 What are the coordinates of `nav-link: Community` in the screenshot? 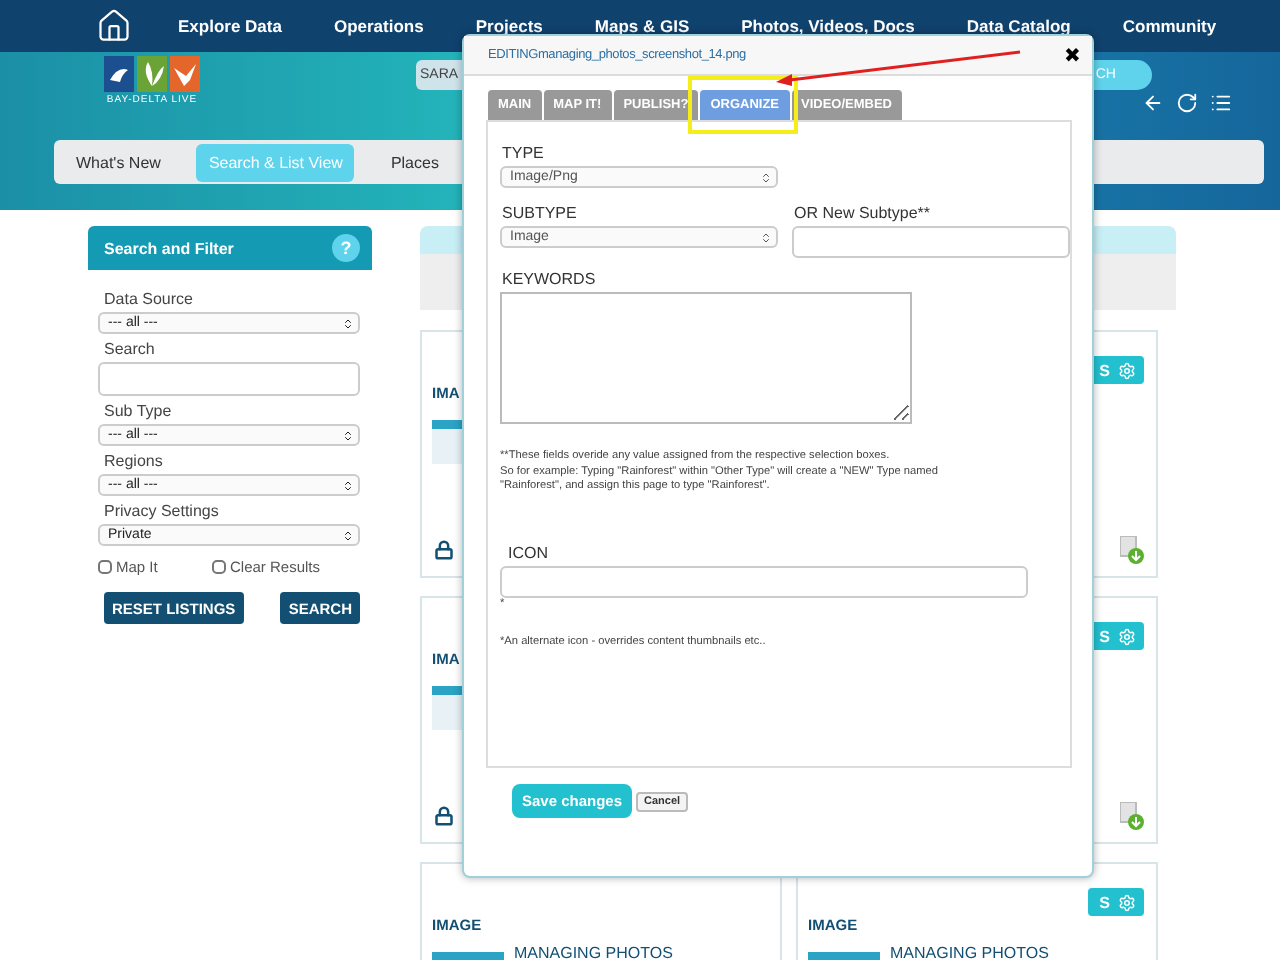 It's located at (1169, 26).